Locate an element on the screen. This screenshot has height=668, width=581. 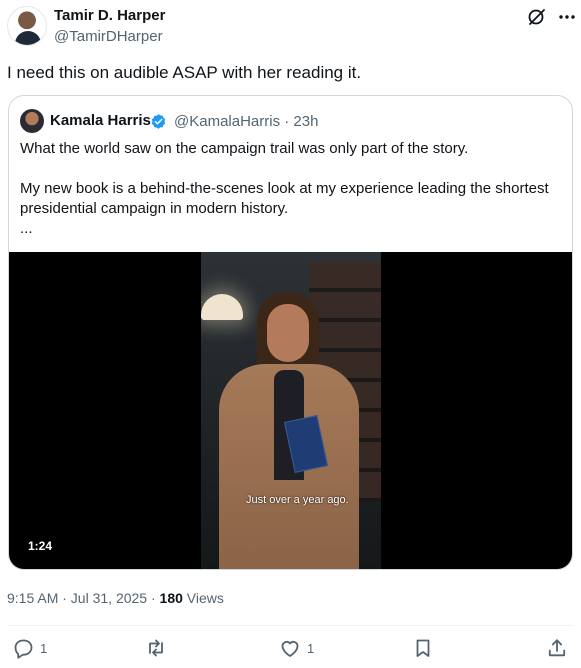
like-button: 1 is located at coordinates (296, 648).